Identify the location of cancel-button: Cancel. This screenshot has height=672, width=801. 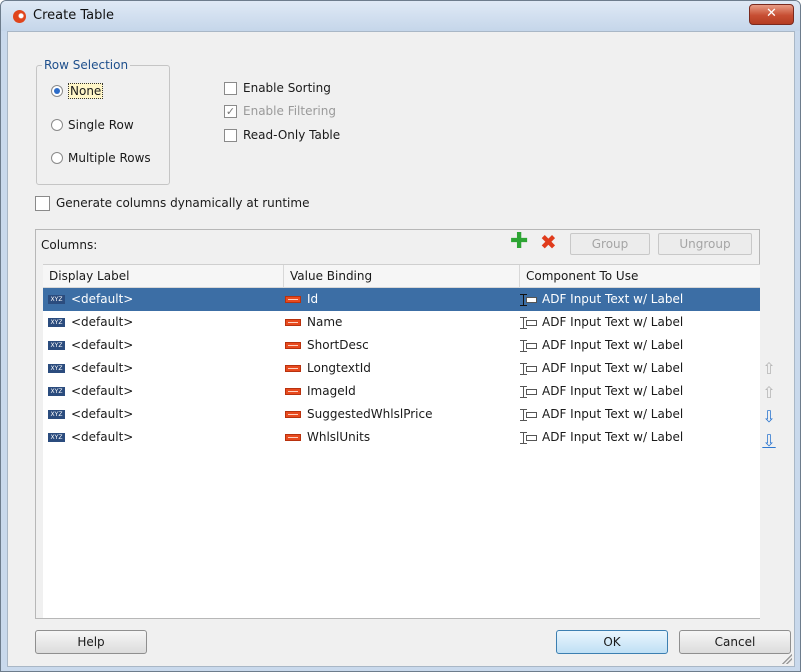
(735, 642).